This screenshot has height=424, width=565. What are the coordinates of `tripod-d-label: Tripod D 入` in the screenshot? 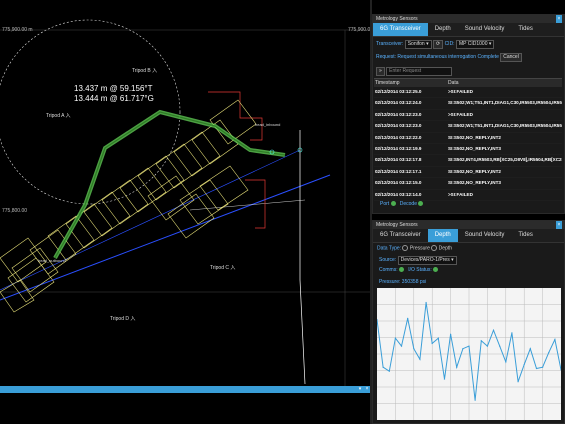 It's located at (123, 319).